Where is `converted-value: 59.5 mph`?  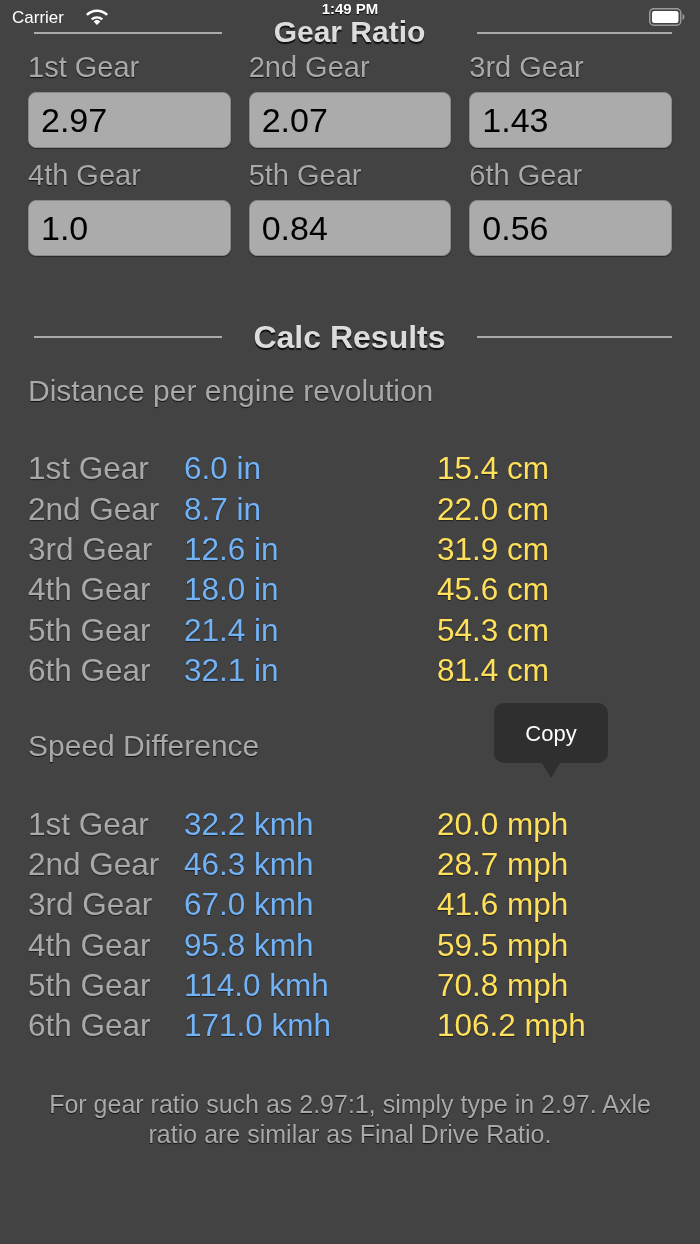 converted-value: 59.5 mph is located at coordinates (503, 944).